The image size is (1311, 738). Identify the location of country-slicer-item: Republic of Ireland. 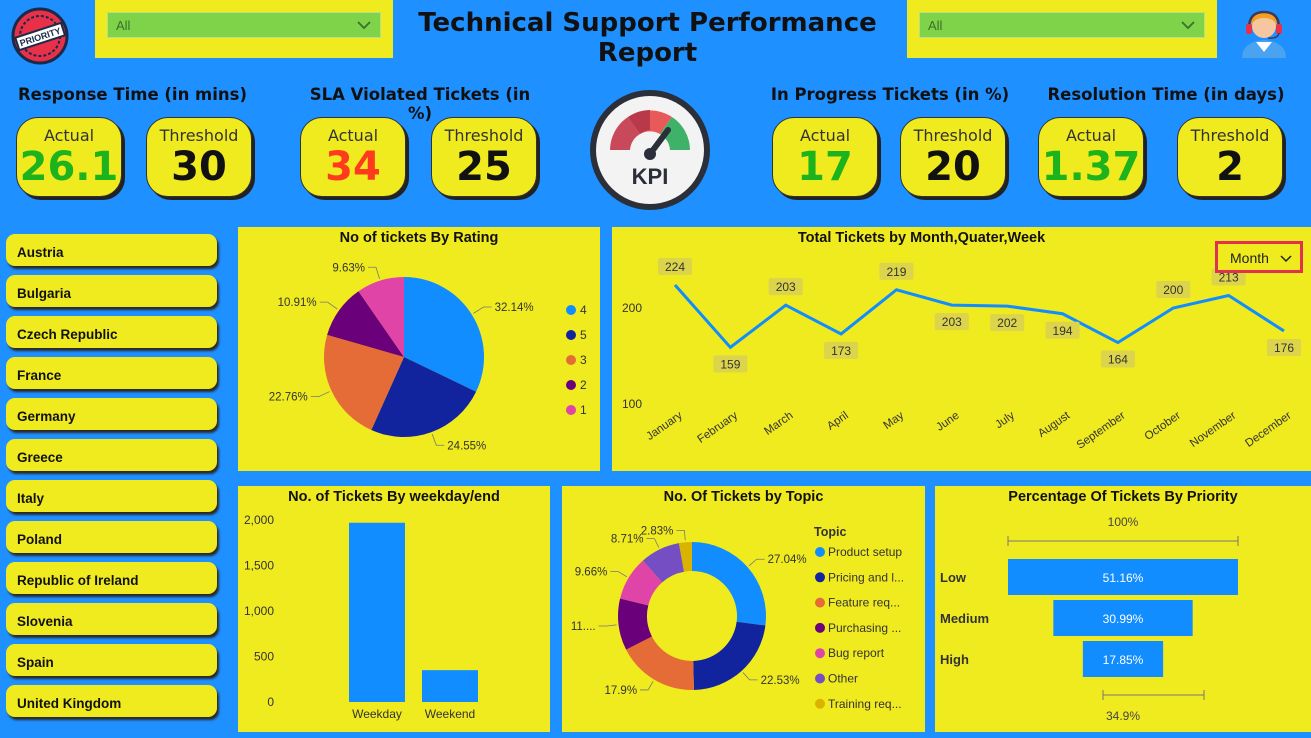
(111, 578).